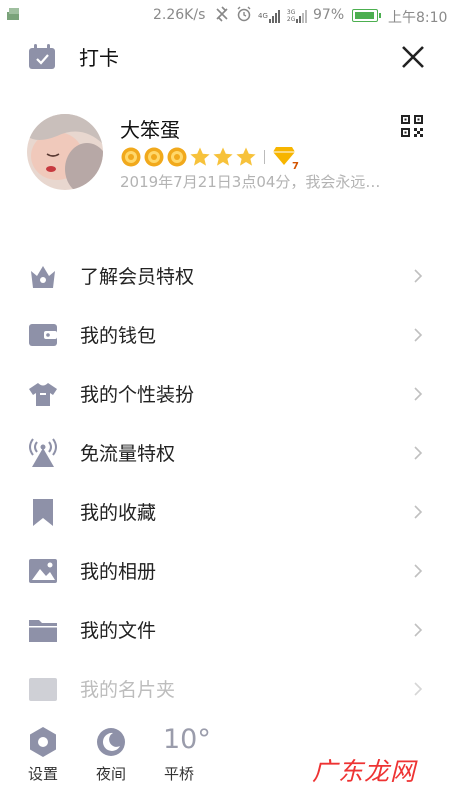 The image size is (450, 800). What do you see at coordinates (412, 128) in the screenshot?
I see `qr-code-icon` at bounding box center [412, 128].